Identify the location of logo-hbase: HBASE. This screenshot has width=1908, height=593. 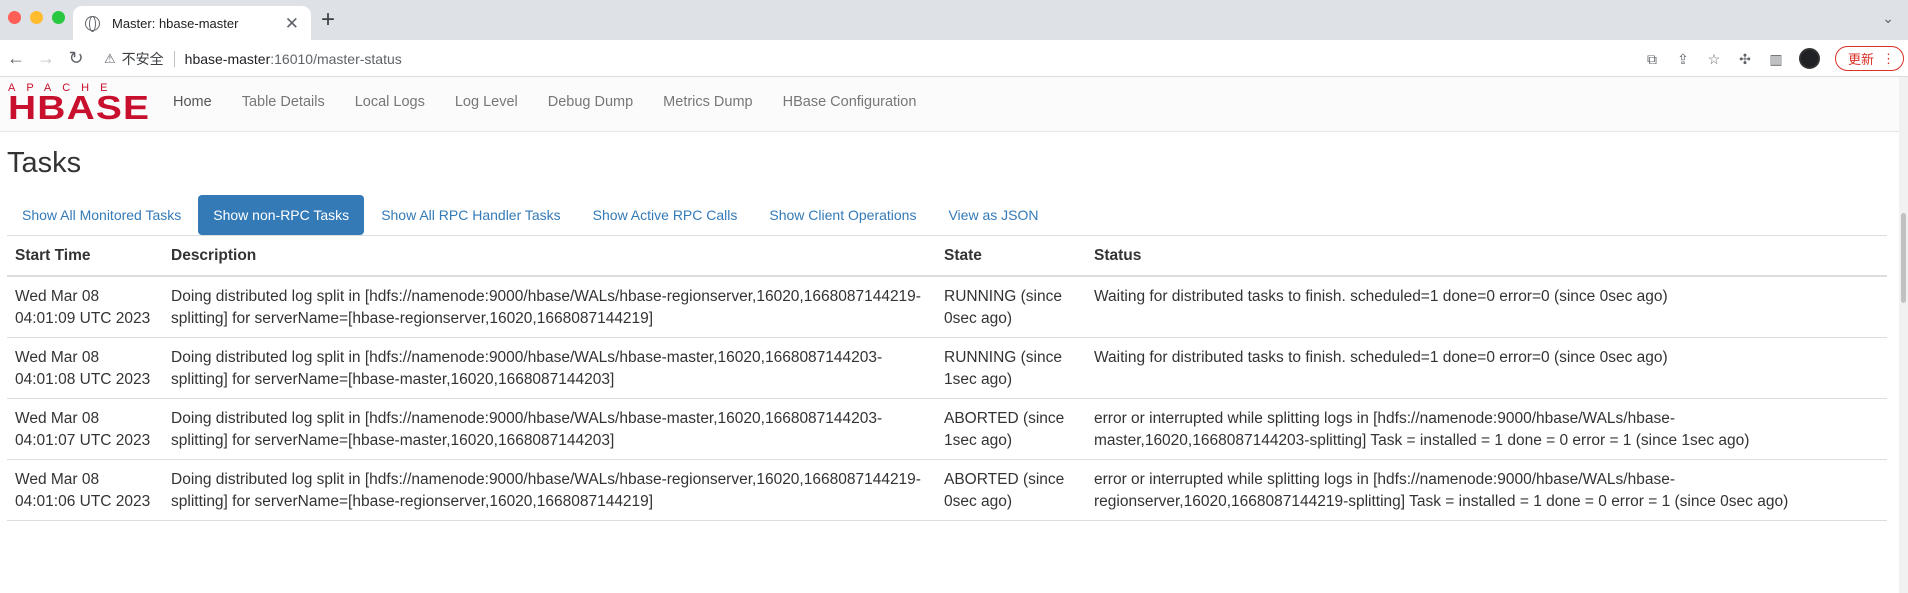
(79, 107).